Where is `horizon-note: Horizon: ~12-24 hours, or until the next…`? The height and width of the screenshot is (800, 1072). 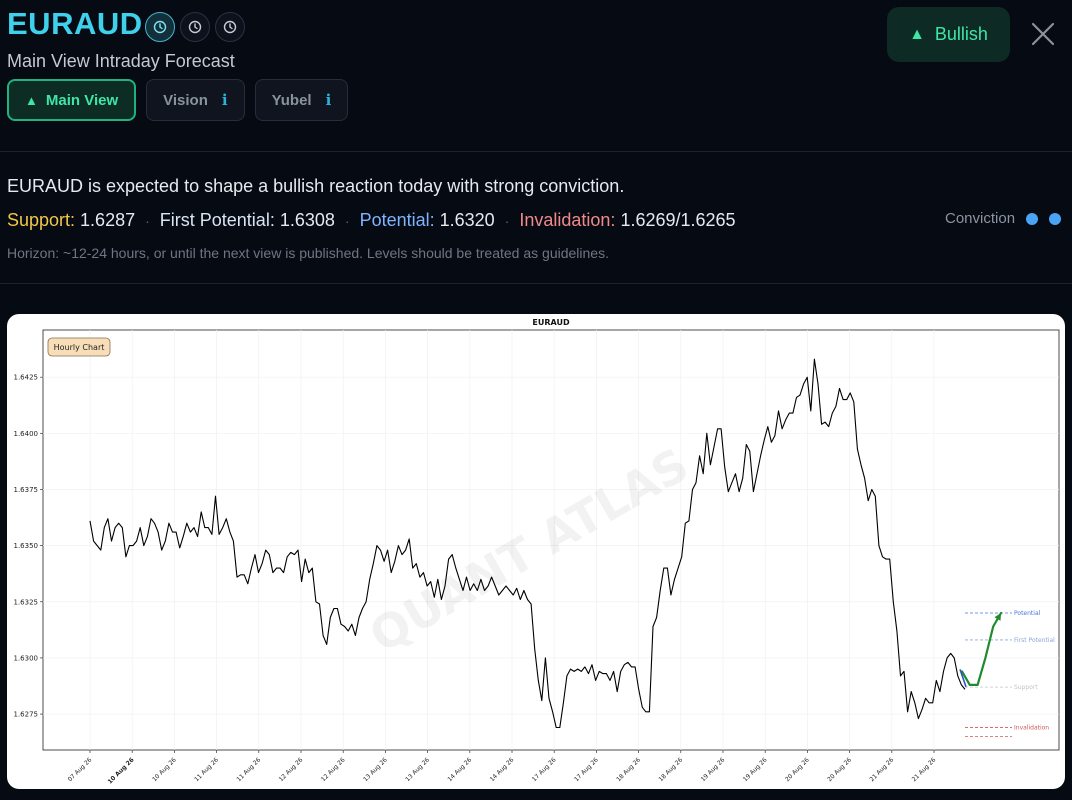 horizon-note: Horizon: ~12-24 hours, or until the next… is located at coordinates (308, 253).